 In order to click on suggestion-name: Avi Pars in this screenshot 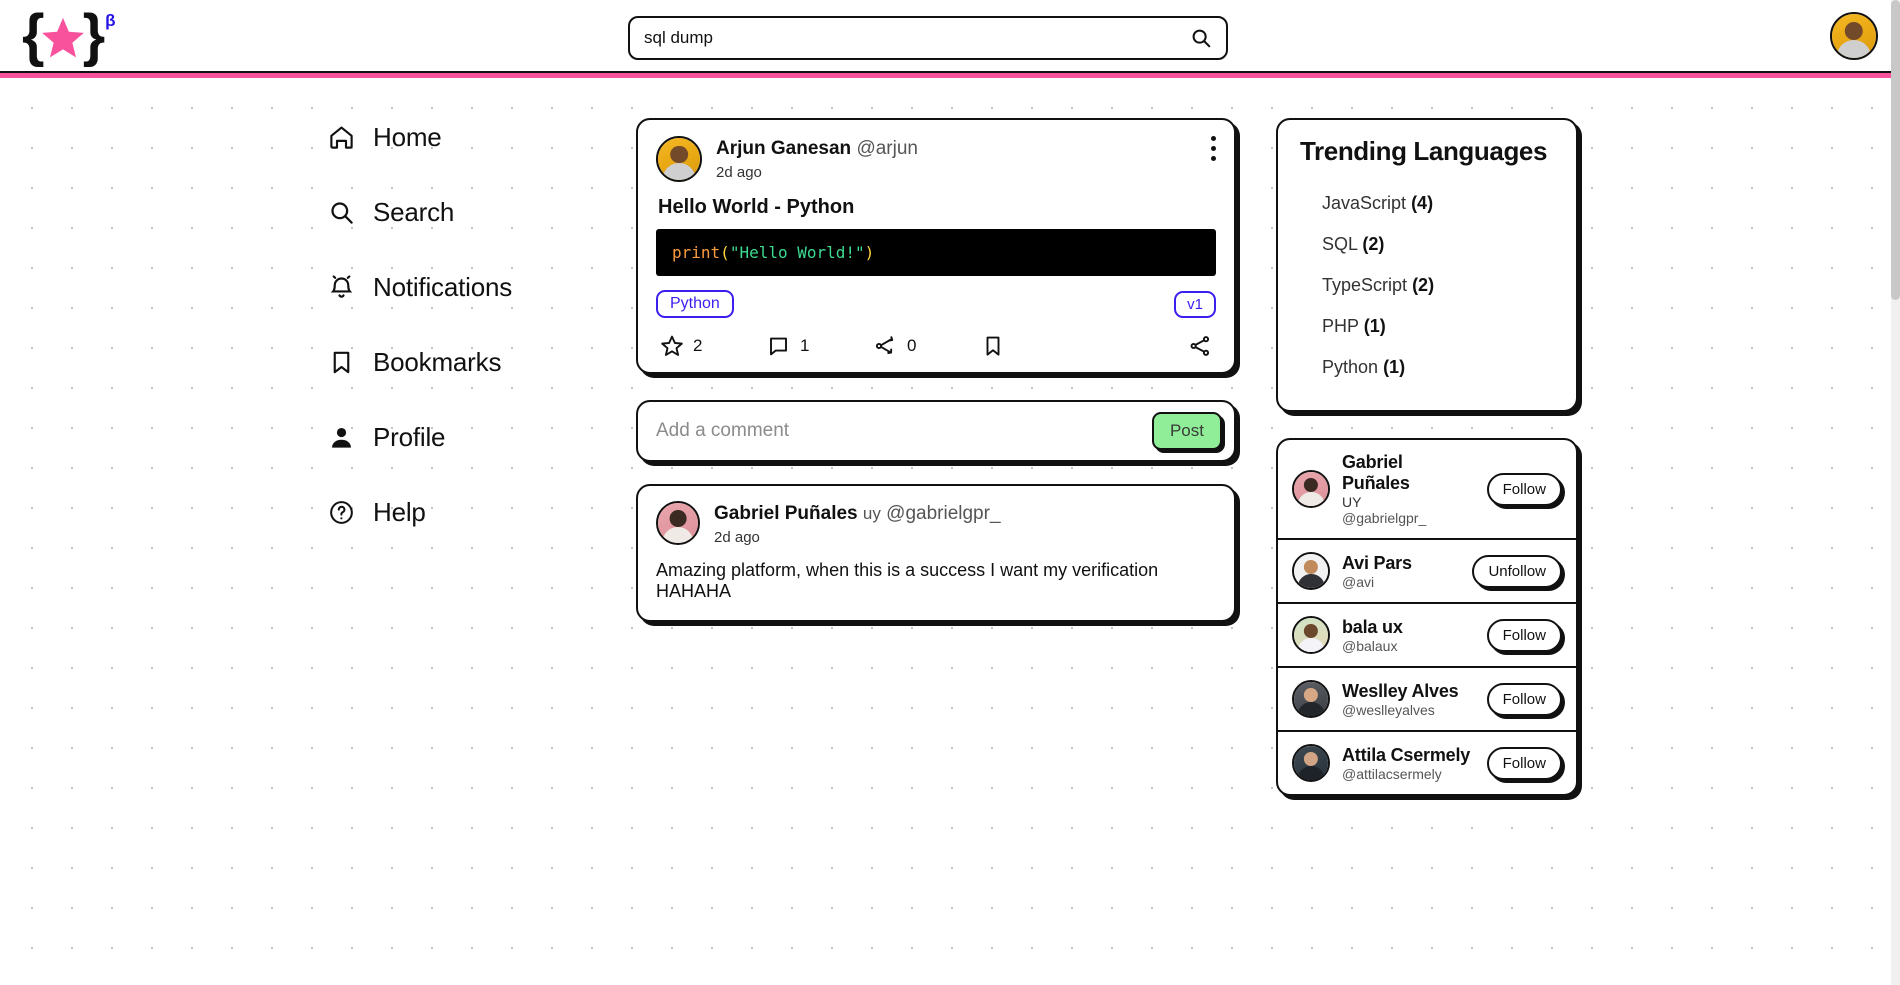, I will do `click(1401, 563)`.